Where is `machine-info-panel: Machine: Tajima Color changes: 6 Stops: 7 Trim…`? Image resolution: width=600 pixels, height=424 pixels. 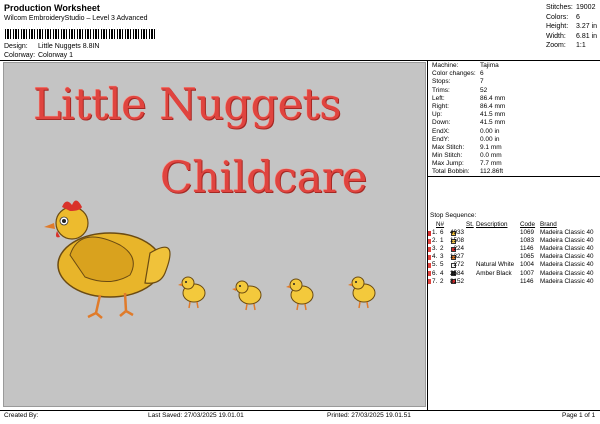 machine-info-panel: Machine: Tajima Color changes: 6 Stops: 7 Trim… is located at coordinates (515, 119).